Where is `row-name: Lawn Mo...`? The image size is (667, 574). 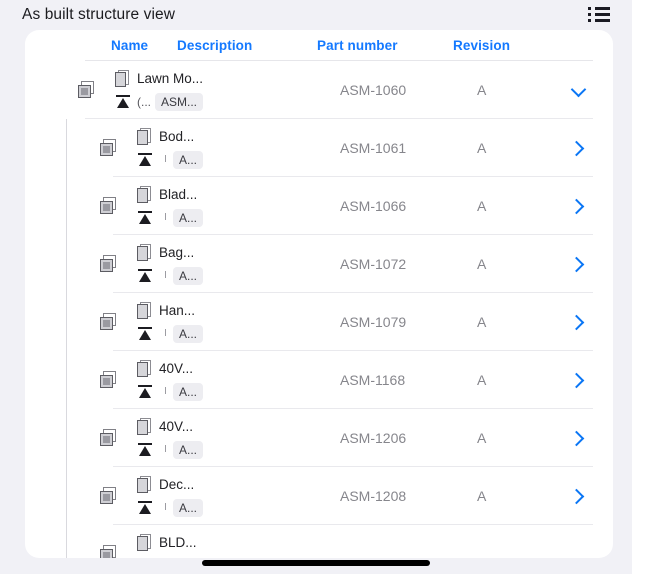
row-name: Lawn Mo... is located at coordinates (170, 78).